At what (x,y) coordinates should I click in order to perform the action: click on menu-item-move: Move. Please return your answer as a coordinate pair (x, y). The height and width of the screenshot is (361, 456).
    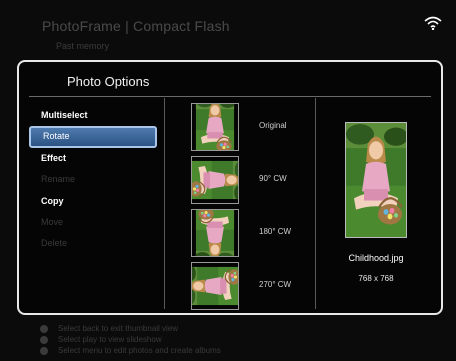
    Looking at the image, I should click on (52, 221).